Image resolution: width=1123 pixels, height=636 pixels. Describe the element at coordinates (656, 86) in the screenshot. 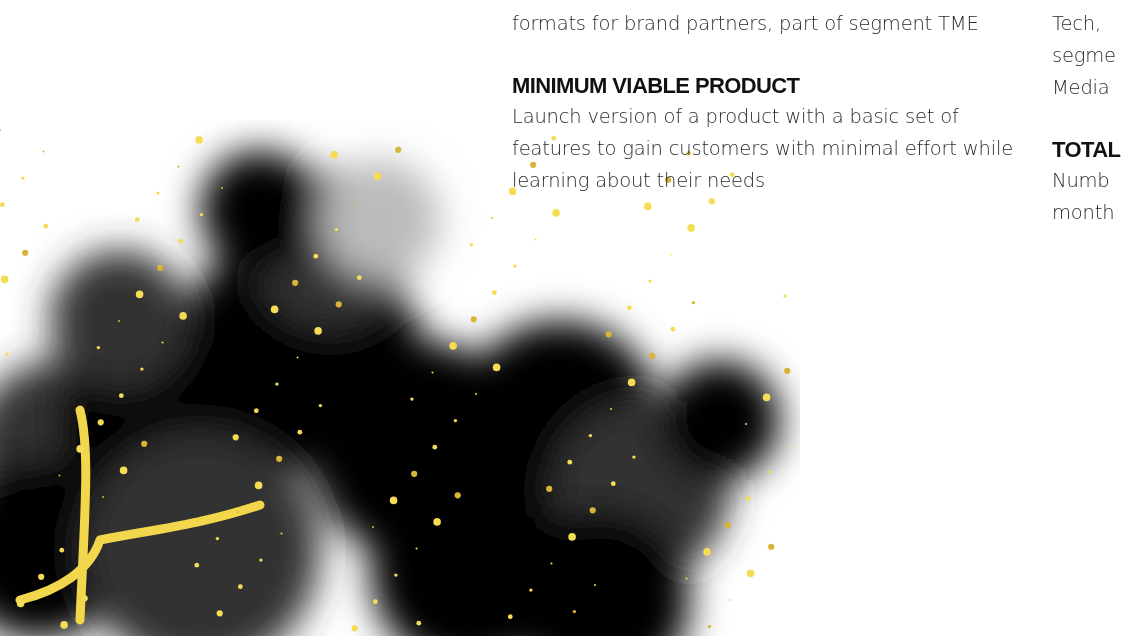

I see `glossary-term: MINIMUM VIABLE PRODUCT` at that location.